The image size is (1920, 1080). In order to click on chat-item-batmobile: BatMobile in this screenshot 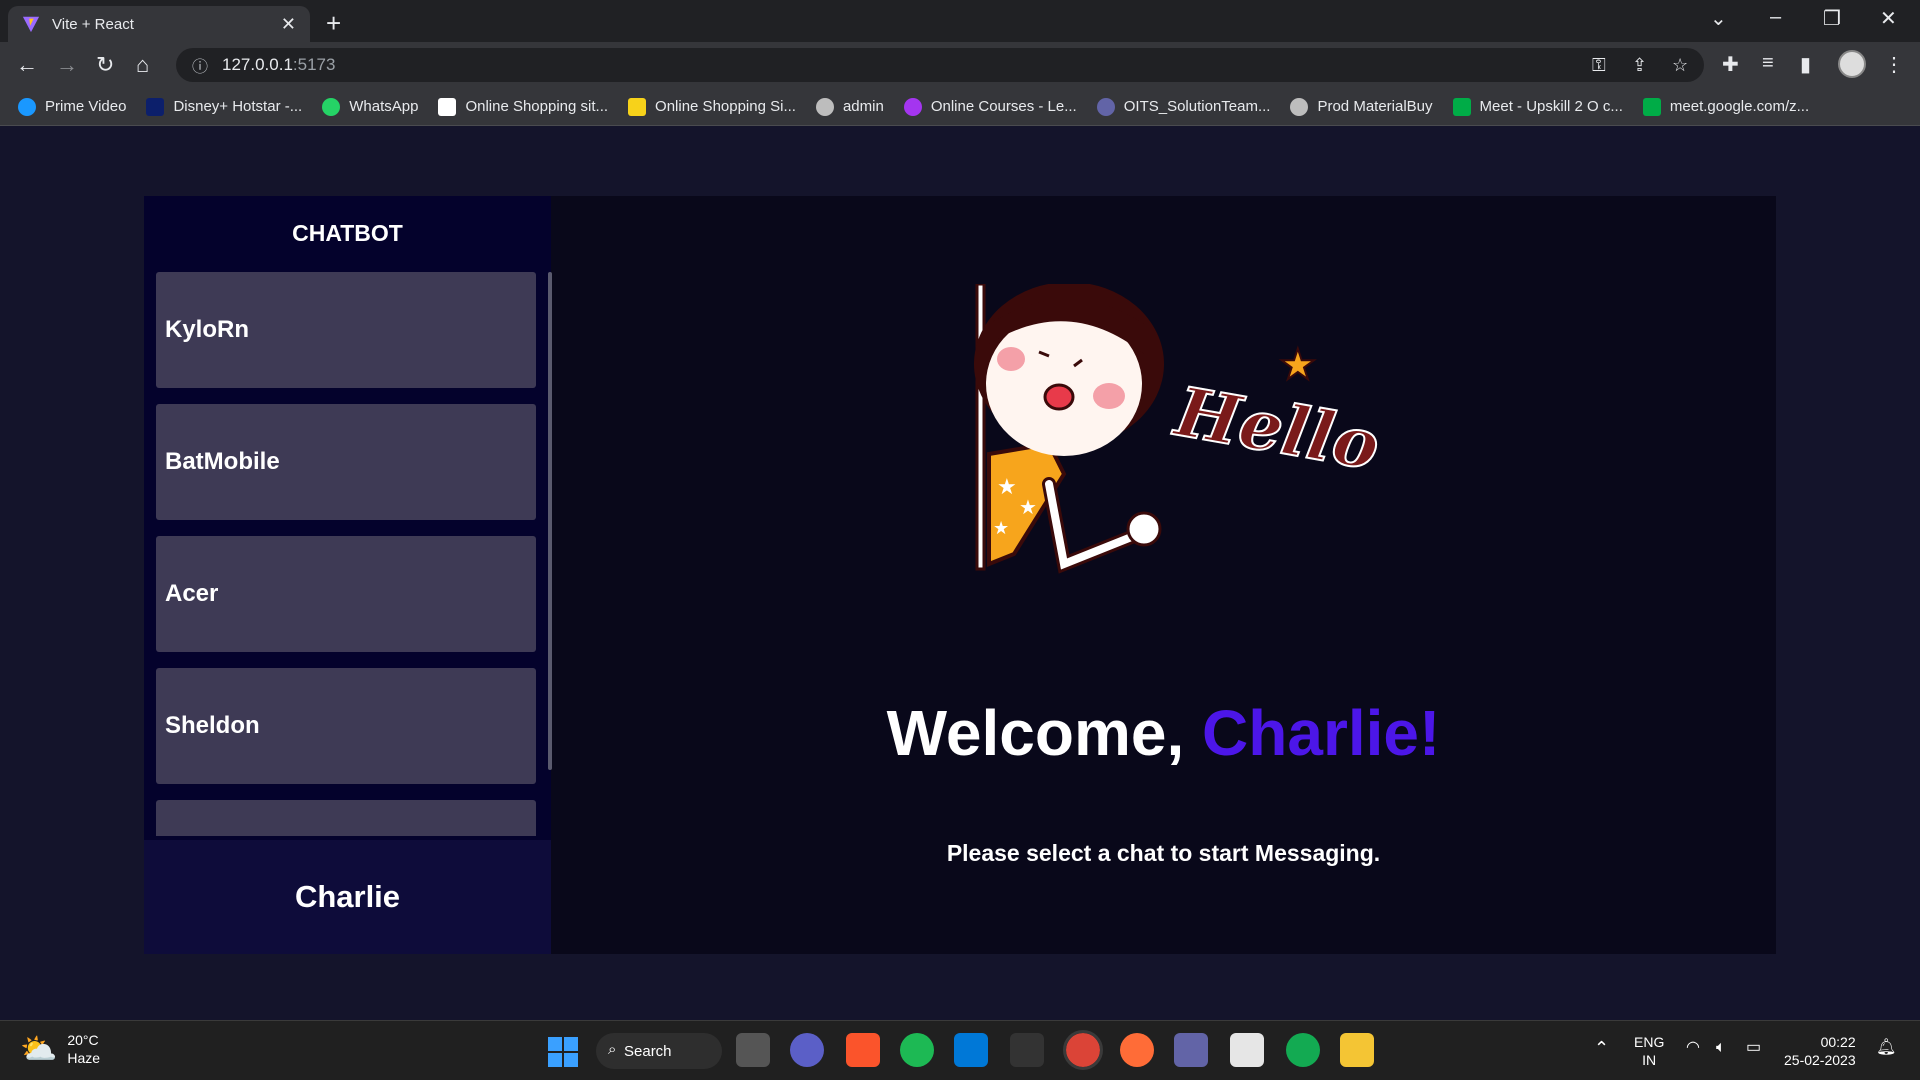, I will do `click(346, 462)`.